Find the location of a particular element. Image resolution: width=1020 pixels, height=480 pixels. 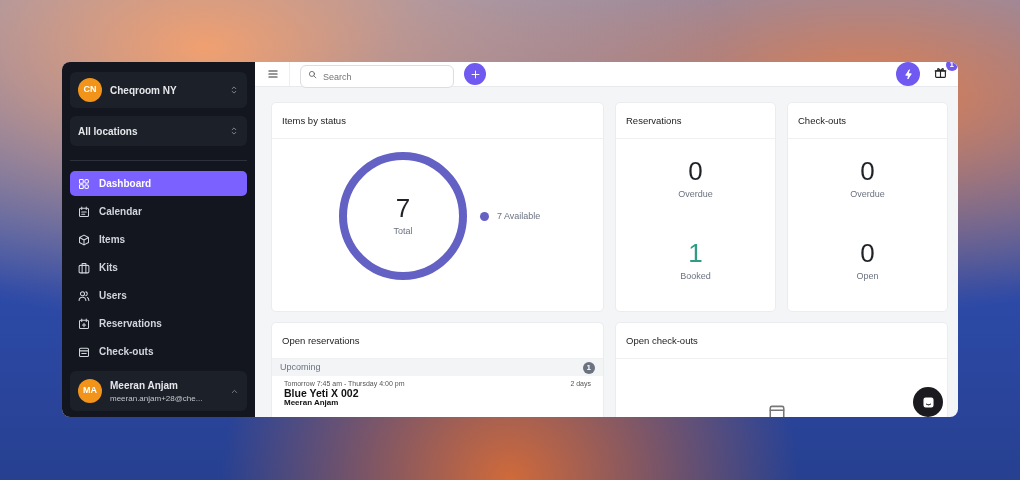

menu-button is located at coordinates (273, 74).